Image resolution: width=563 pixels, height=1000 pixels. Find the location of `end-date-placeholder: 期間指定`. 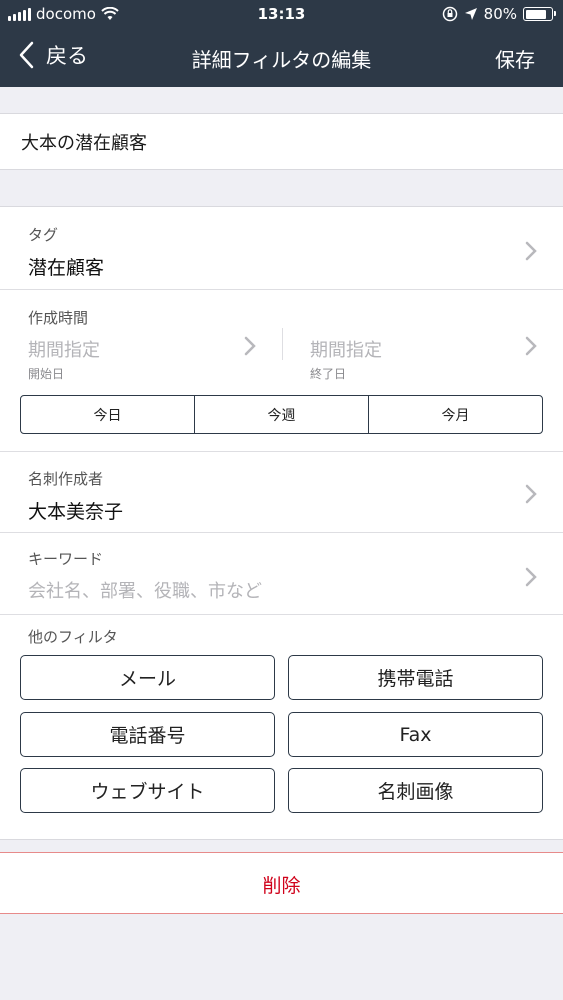

end-date-placeholder: 期間指定 is located at coordinates (346, 350).